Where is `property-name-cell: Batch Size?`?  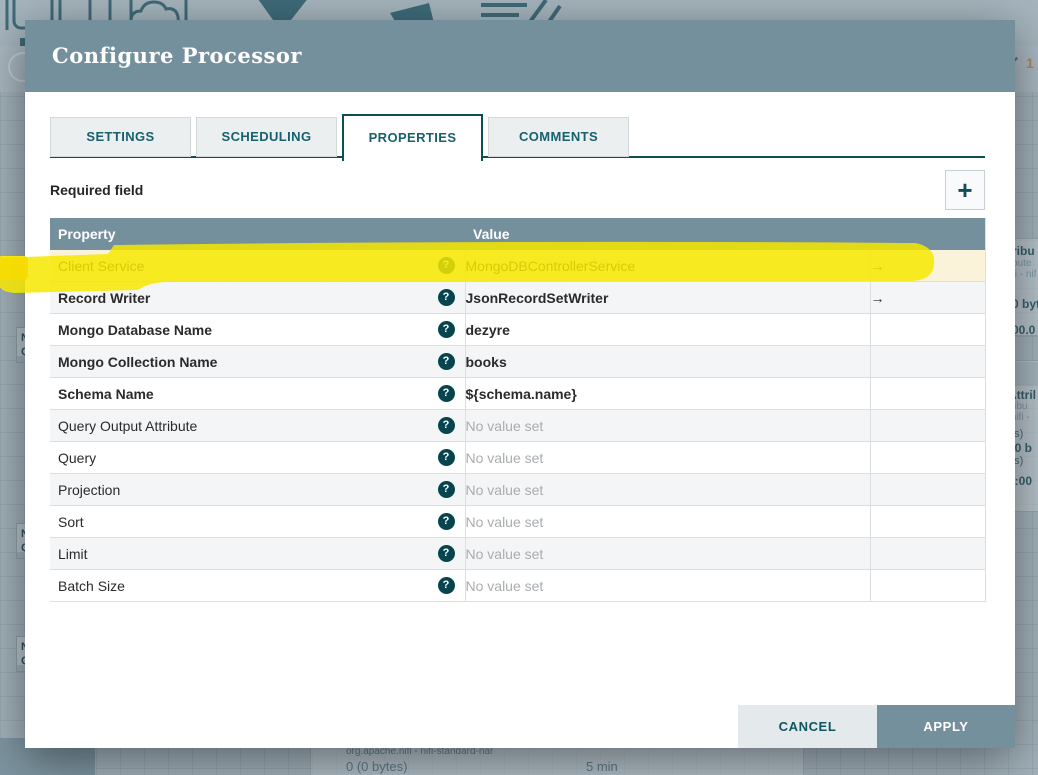
property-name-cell: Batch Size? is located at coordinates (257, 585).